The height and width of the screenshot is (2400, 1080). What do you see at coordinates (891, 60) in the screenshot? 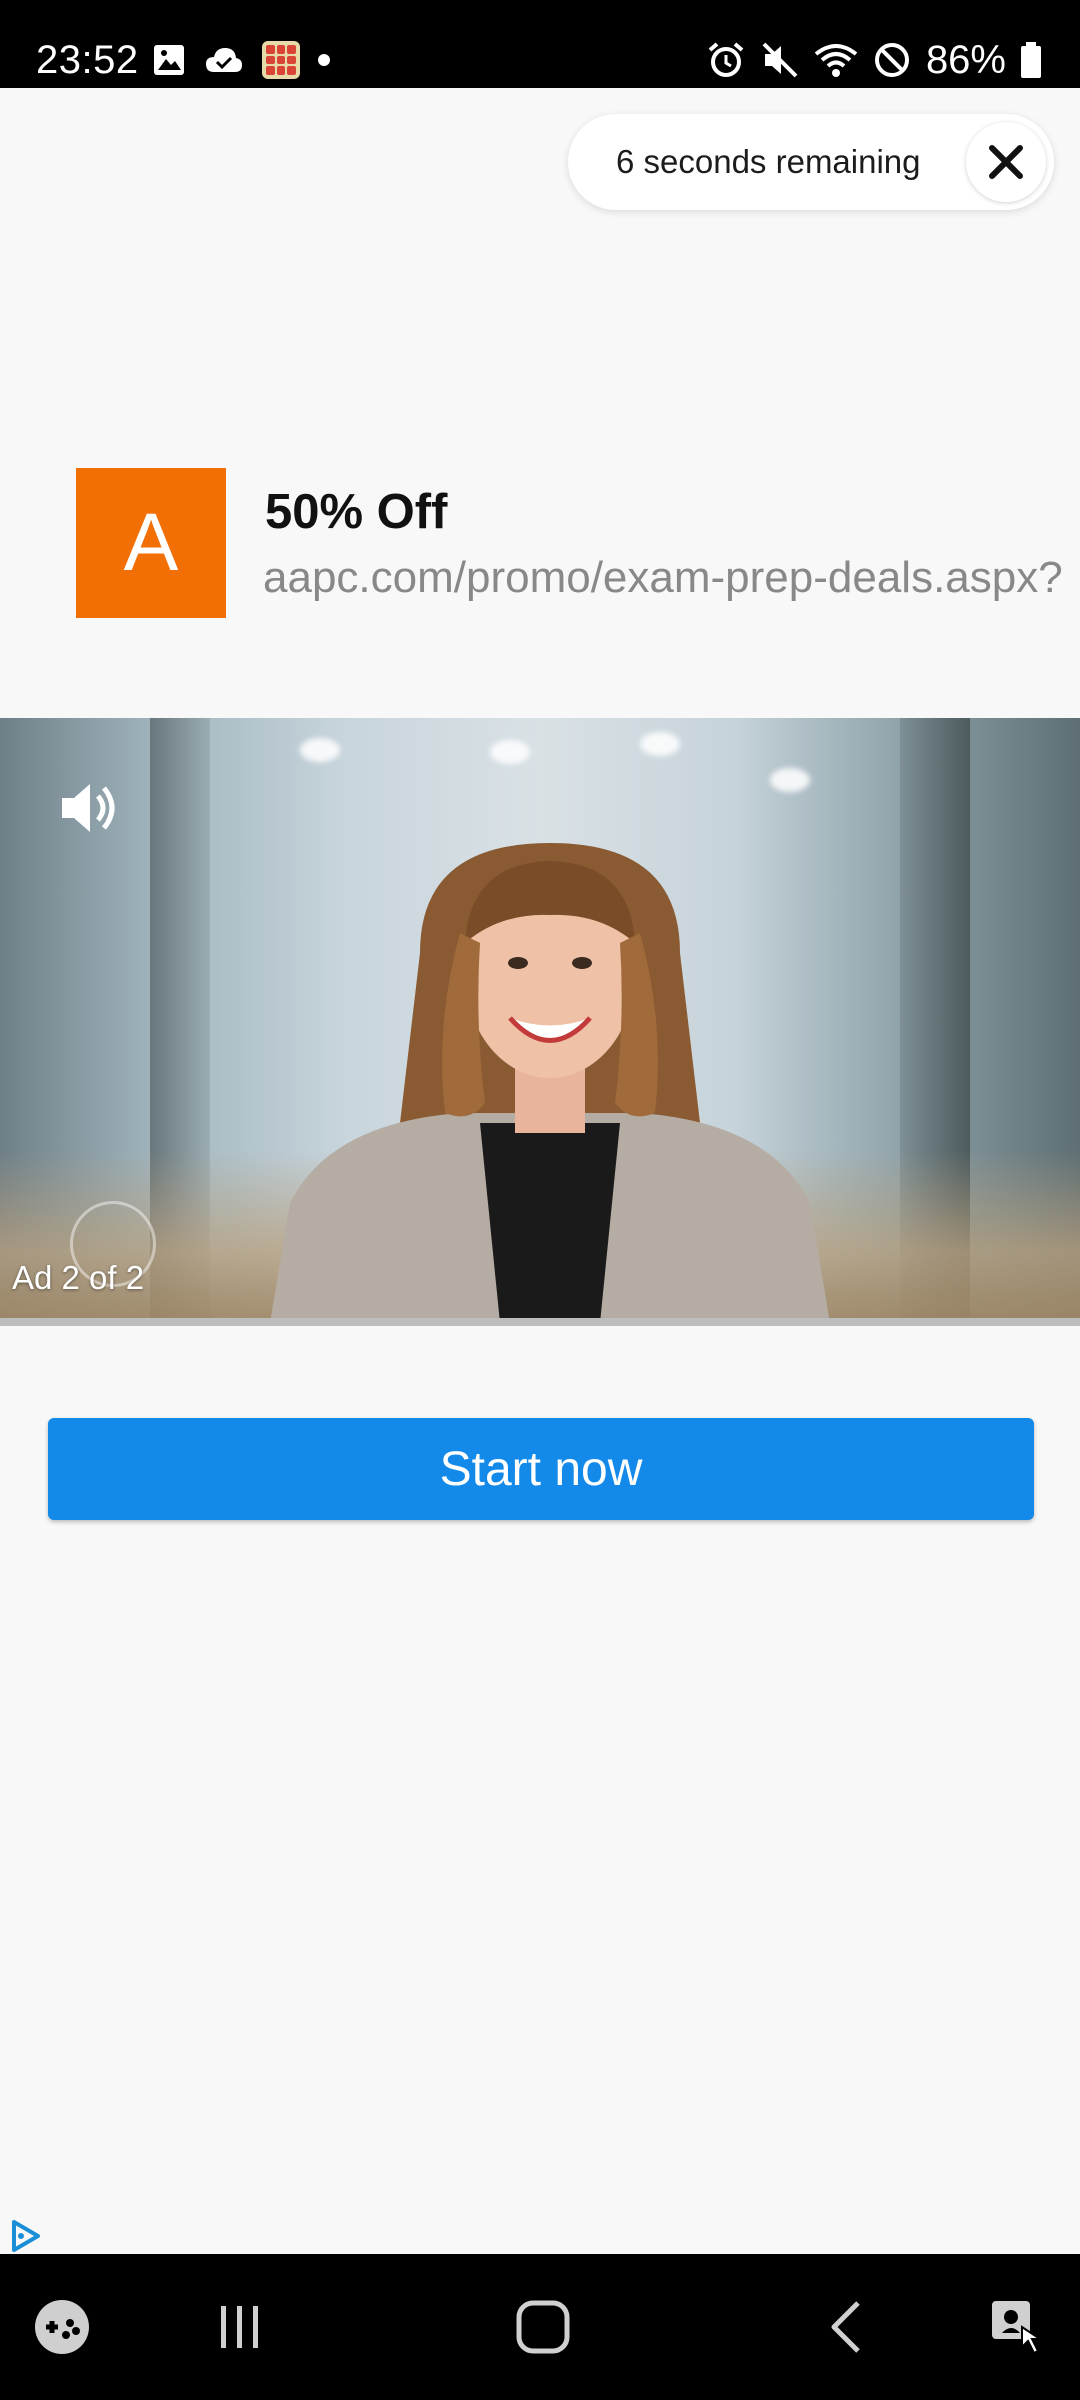
I see `do-not-disturb-icon` at bounding box center [891, 60].